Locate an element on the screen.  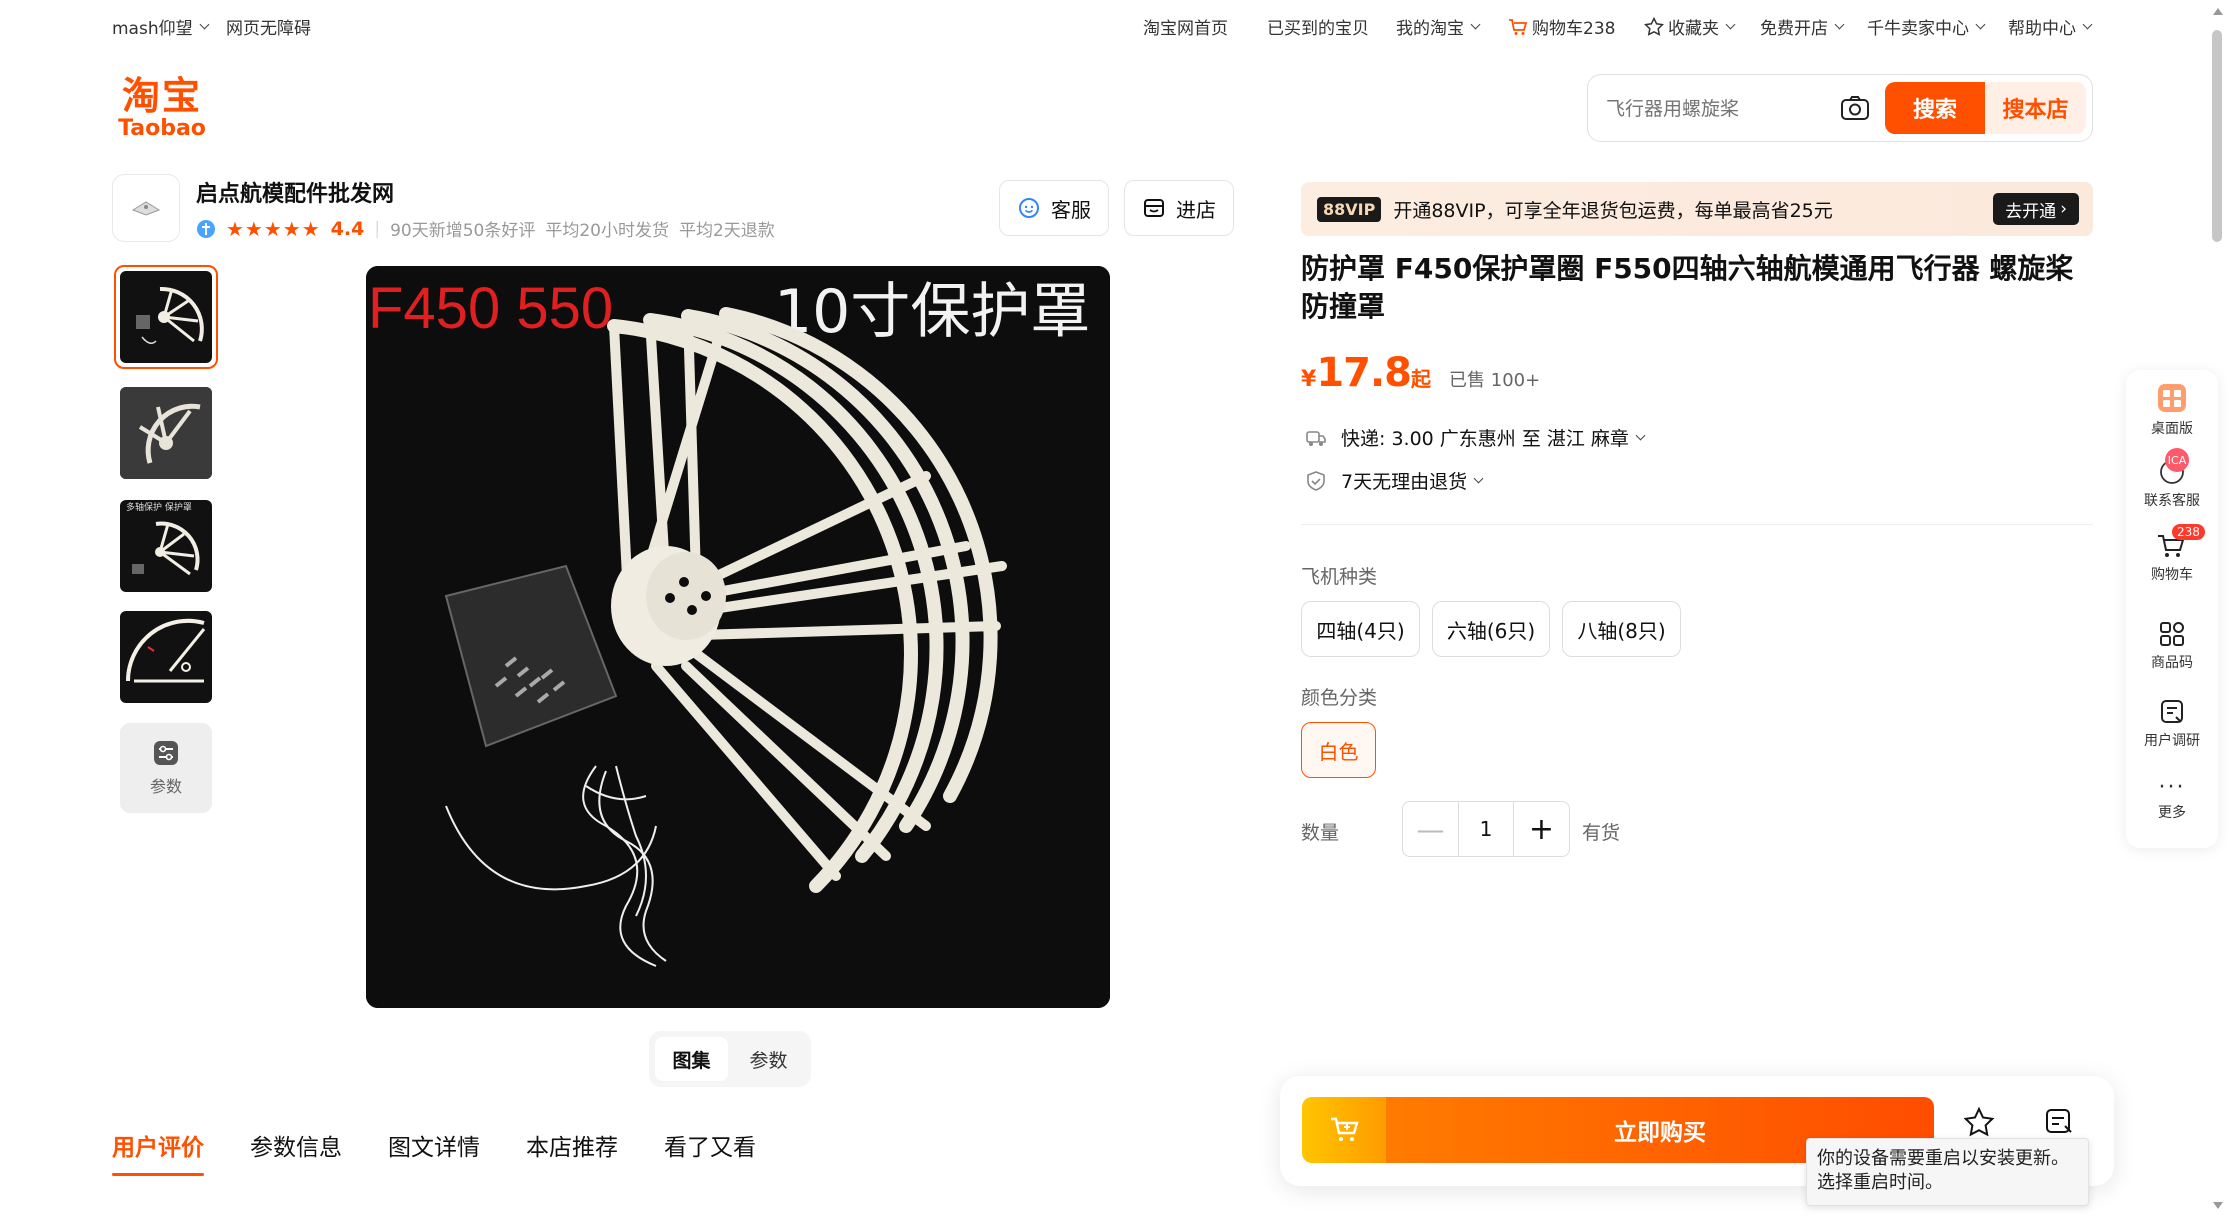
sidebar-desktop: 桌面版 is located at coordinates (2172, 410).